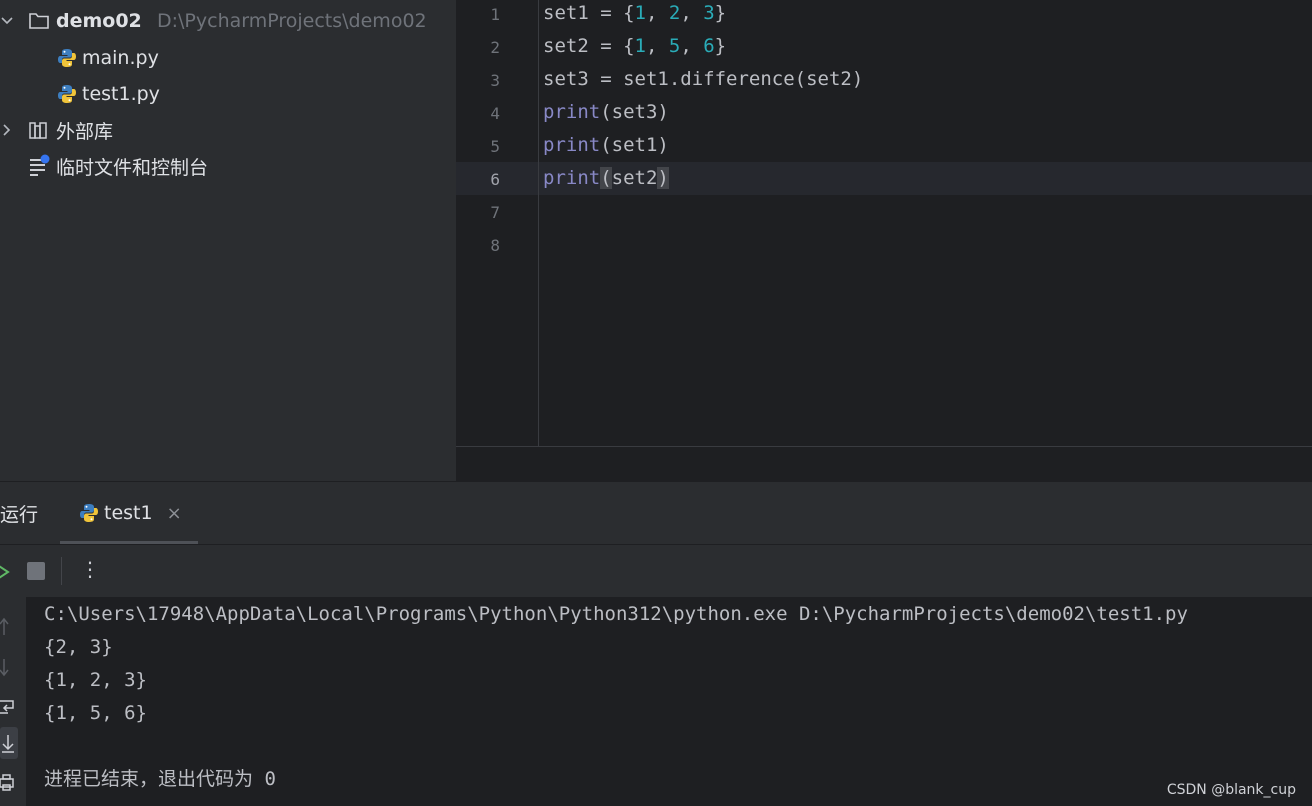 This screenshot has height=806, width=1312. Describe the element at coordinates (292, 21) in the screenshot. I see `tree-root-path: D:\PycharmProjects\demo02` at that location.